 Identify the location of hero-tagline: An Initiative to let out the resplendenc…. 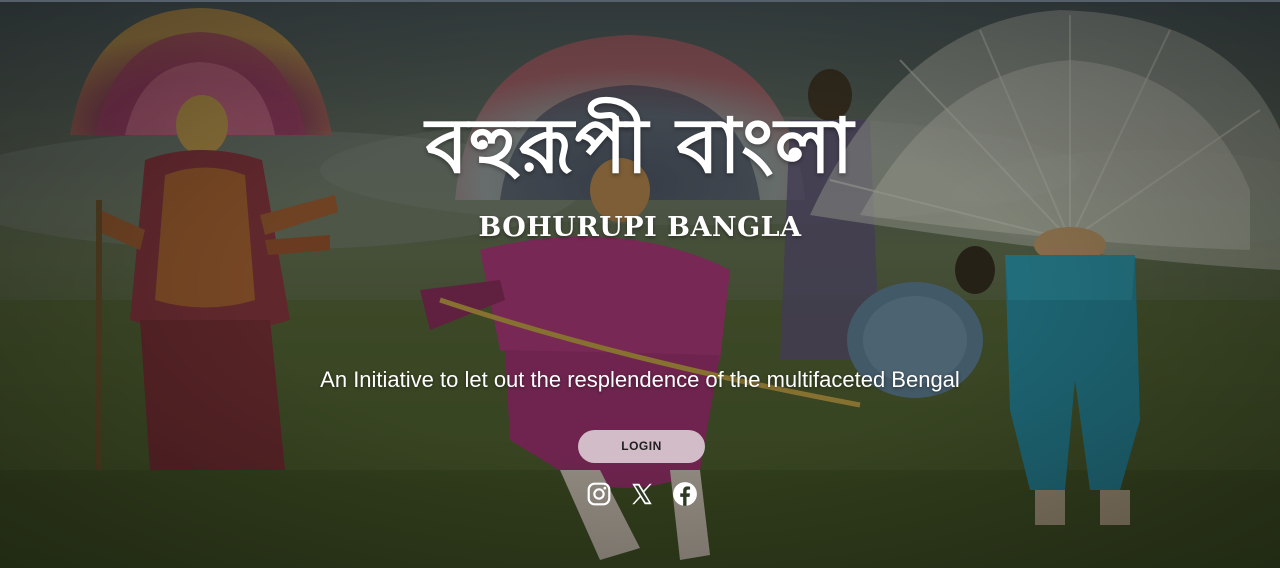
(640, 379).